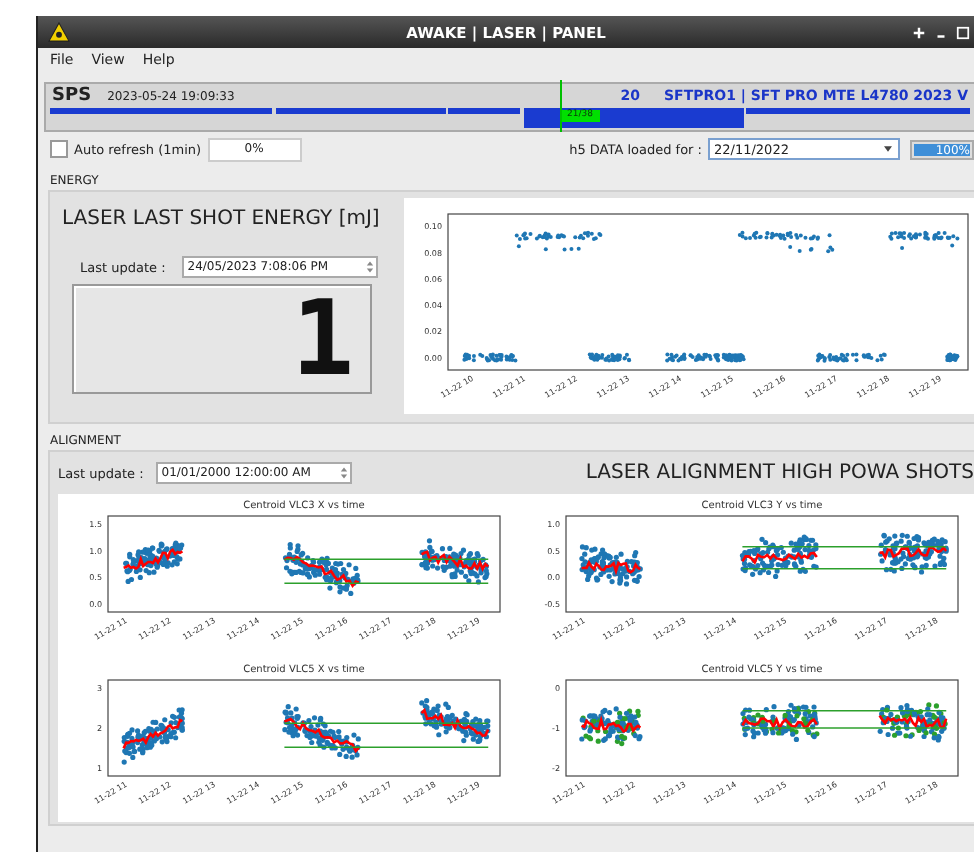  Describe the element at coordinates (59, 149) in the screenshot. I see `checkbox` at that location.